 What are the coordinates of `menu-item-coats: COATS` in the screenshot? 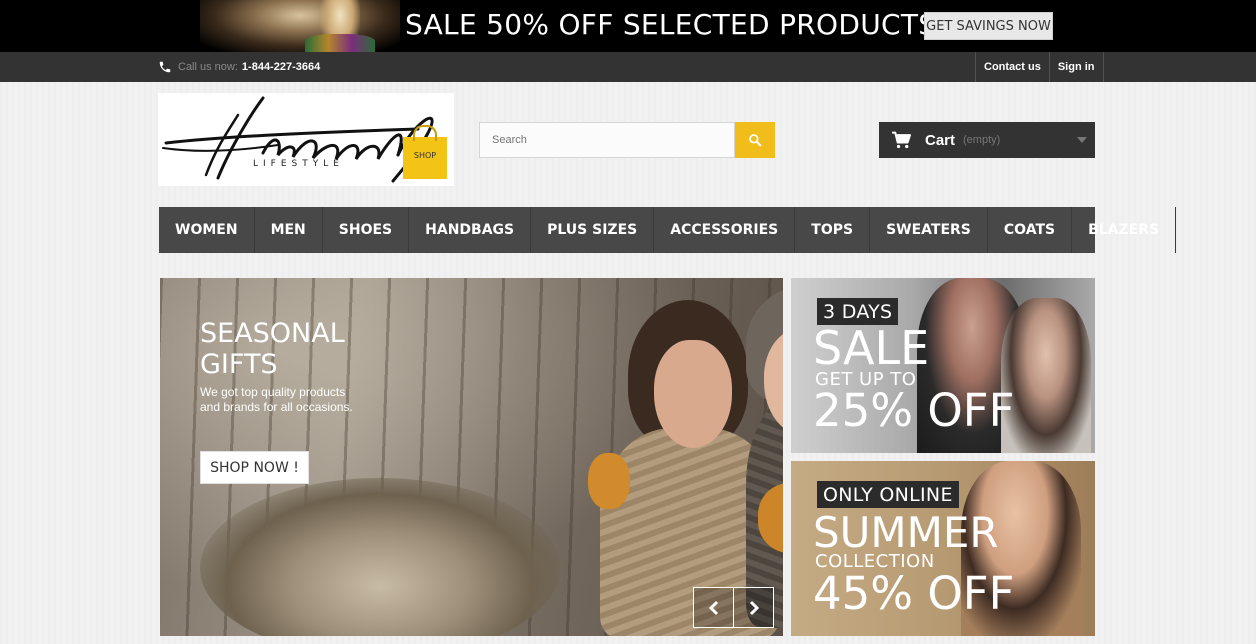 It's located at (1030, 230).